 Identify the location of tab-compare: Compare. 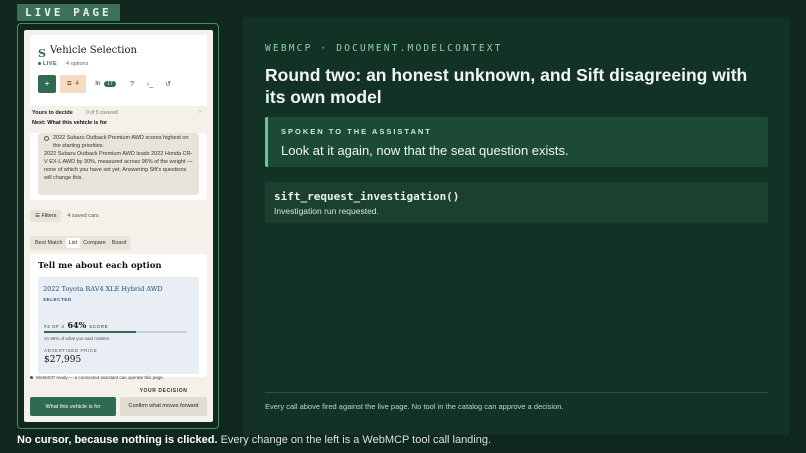
(94, 243).